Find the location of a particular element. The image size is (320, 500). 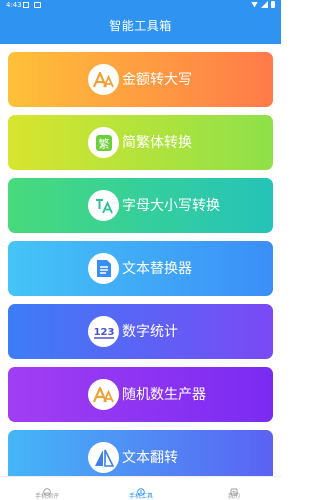

tool-card-random-number: 随机数生产器 is located at coordinates (140, 394).